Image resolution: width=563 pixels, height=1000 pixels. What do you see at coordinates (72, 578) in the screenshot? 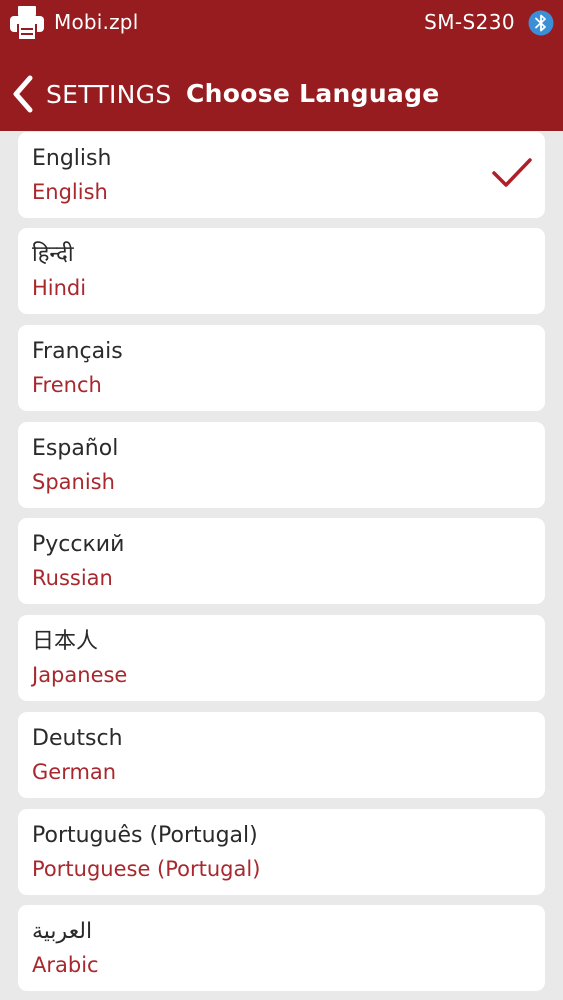
I see `language-english-name: Russian` at bounding box center [72, 578].